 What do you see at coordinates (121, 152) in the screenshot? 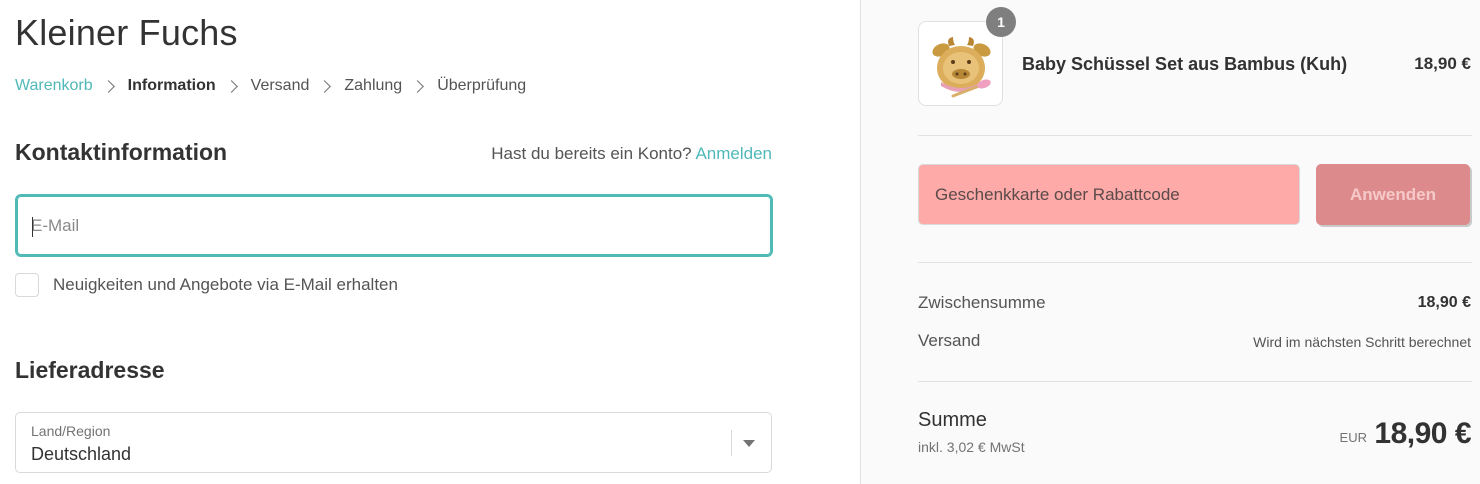
I see `contact-section-title: Kontaktinformation` at bounding box center [121, 152].